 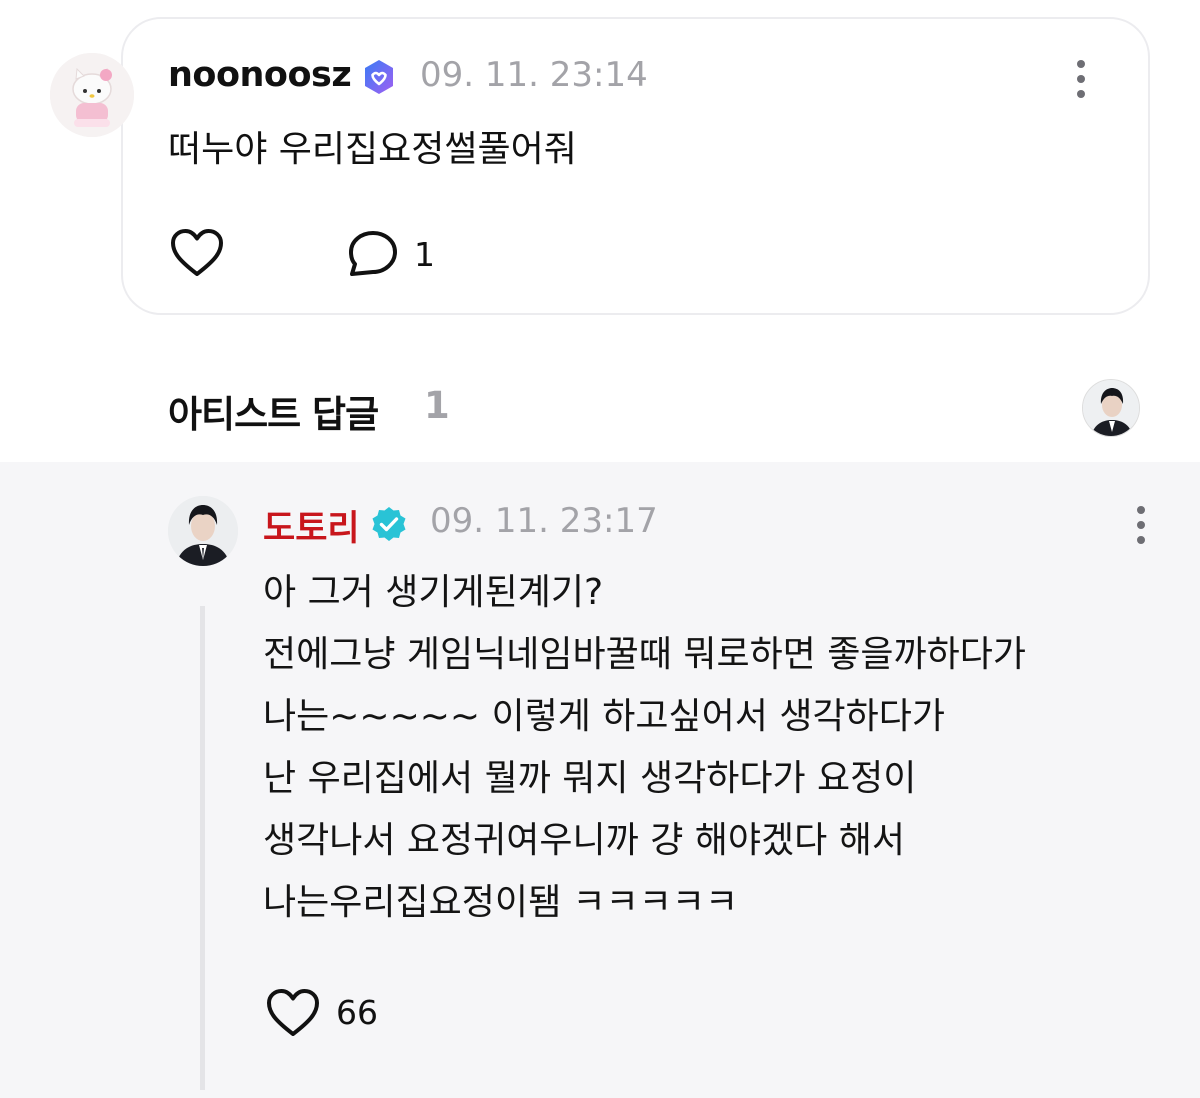 I want to click on artist-username: 도토리, so click(x=311, y=525).